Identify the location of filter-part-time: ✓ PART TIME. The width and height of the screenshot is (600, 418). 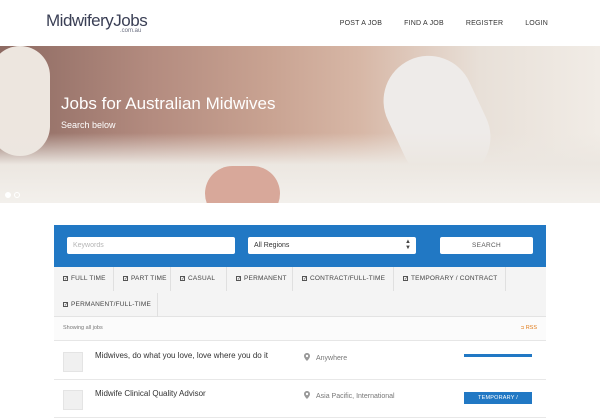
(142, 279).